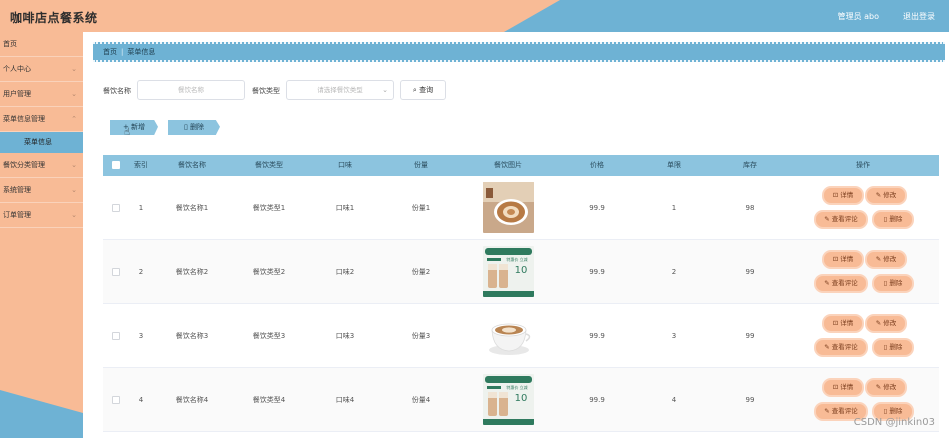 This screenshot has height=438, width=949. I want to click on sidebar-item-home: 首页, so click(41, 44).